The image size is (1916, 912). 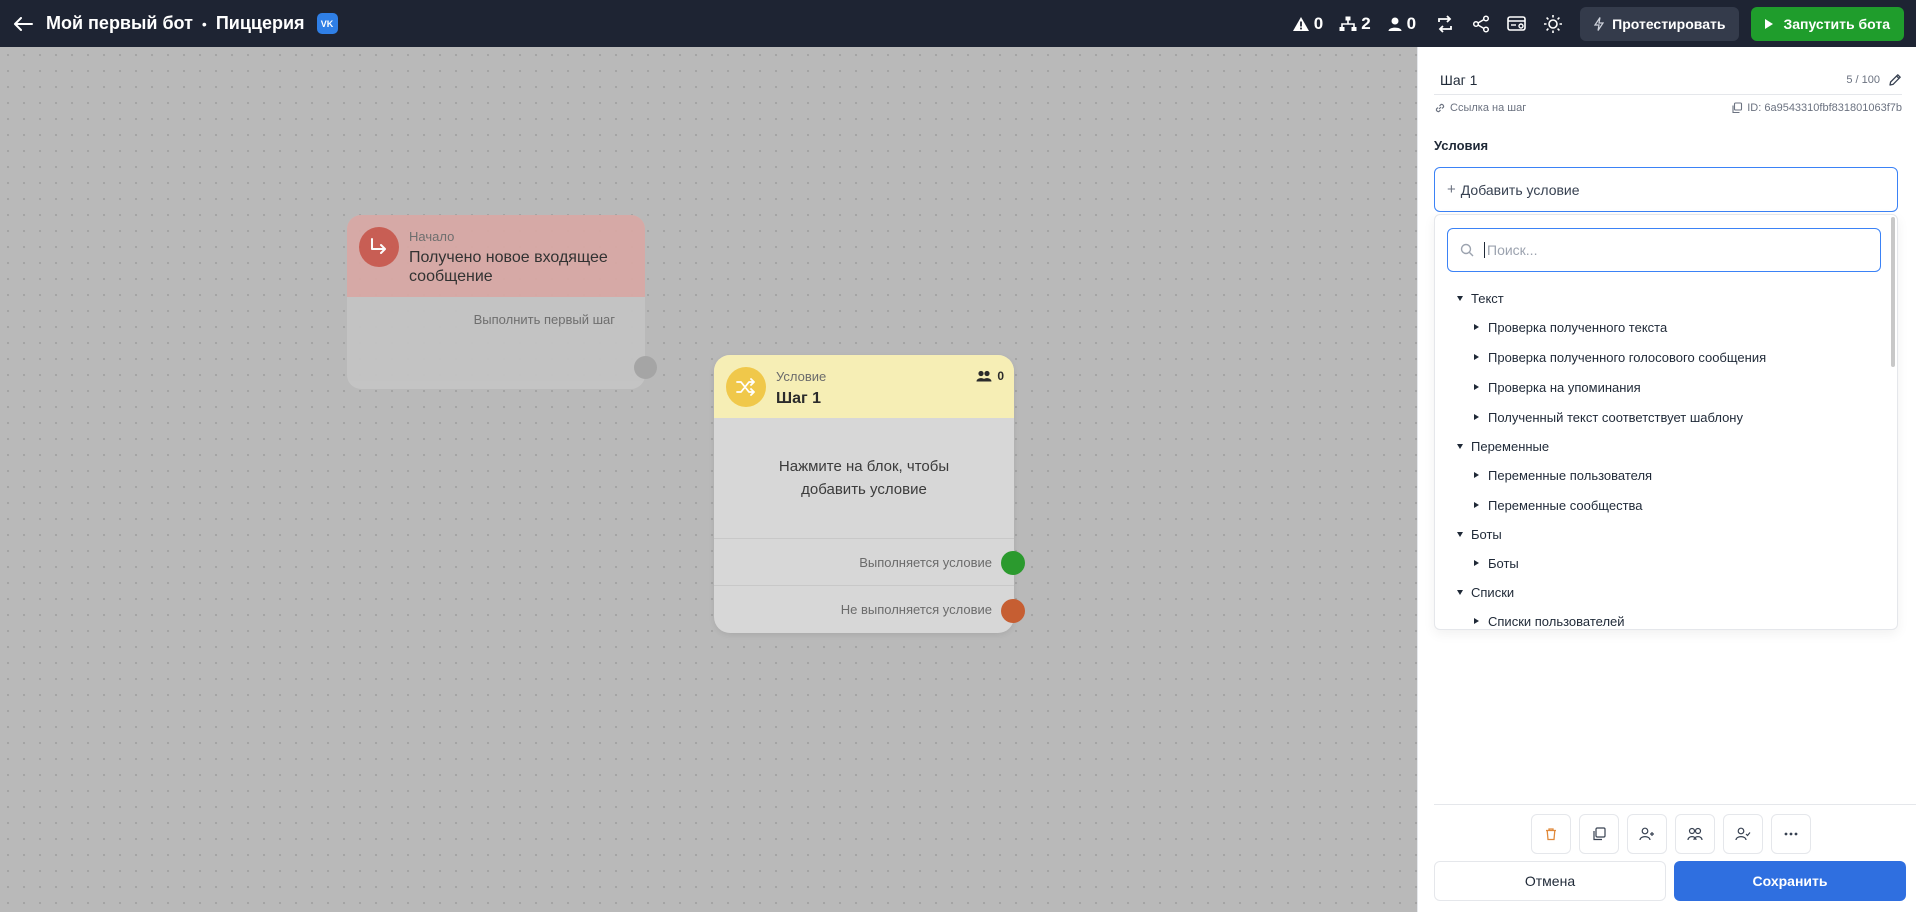 I want to click on tree-item-label: Переменные пользователя, so click(x=1570, y=475).